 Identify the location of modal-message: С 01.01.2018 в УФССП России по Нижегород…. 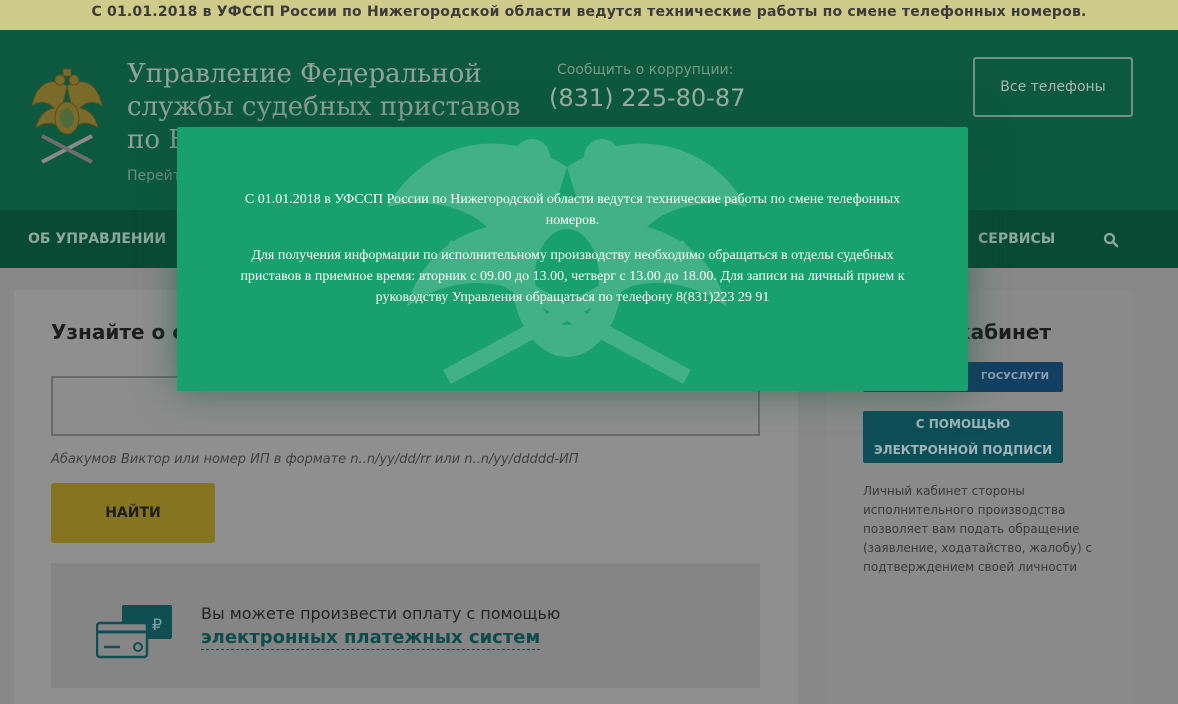
(572, 248).